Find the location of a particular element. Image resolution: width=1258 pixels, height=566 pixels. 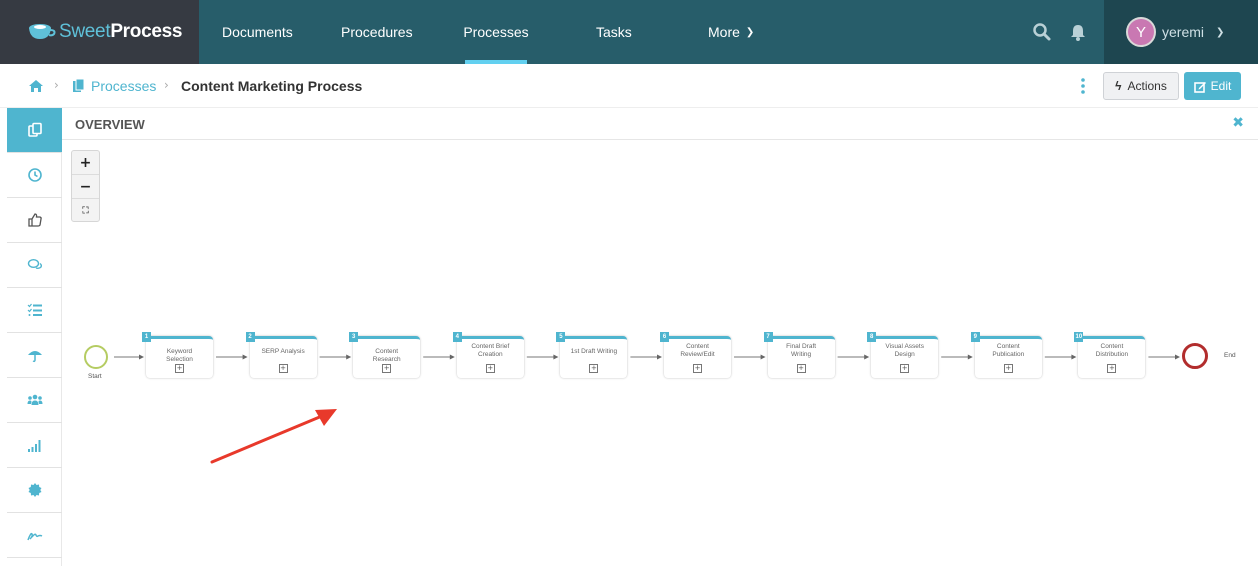

process-step: 8 Visual Assets Design + is located at coordinates (903, 355).